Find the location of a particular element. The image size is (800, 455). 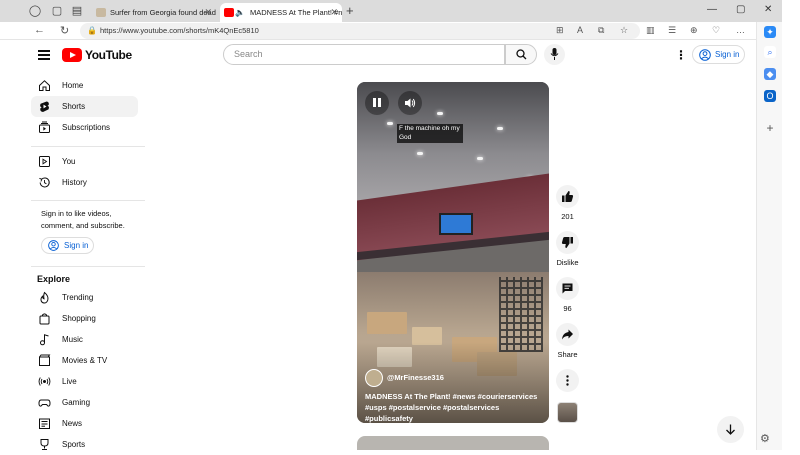

share-arrow-icon is located at coordinates (567, 334).